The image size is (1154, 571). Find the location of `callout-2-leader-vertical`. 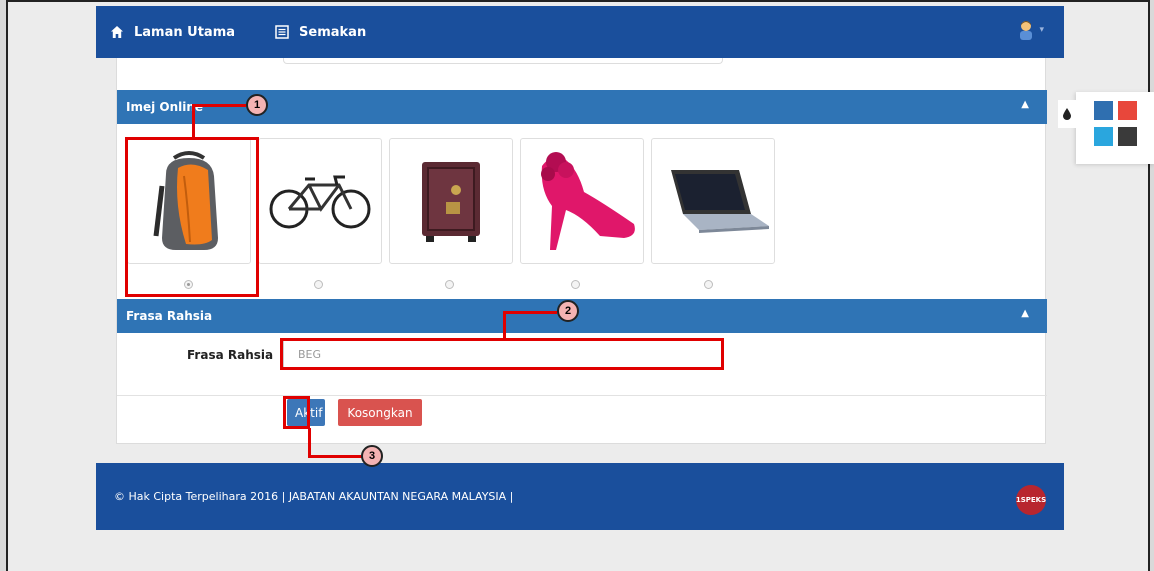

callout-2-leader-vertical is located at coordinates (504, 325).